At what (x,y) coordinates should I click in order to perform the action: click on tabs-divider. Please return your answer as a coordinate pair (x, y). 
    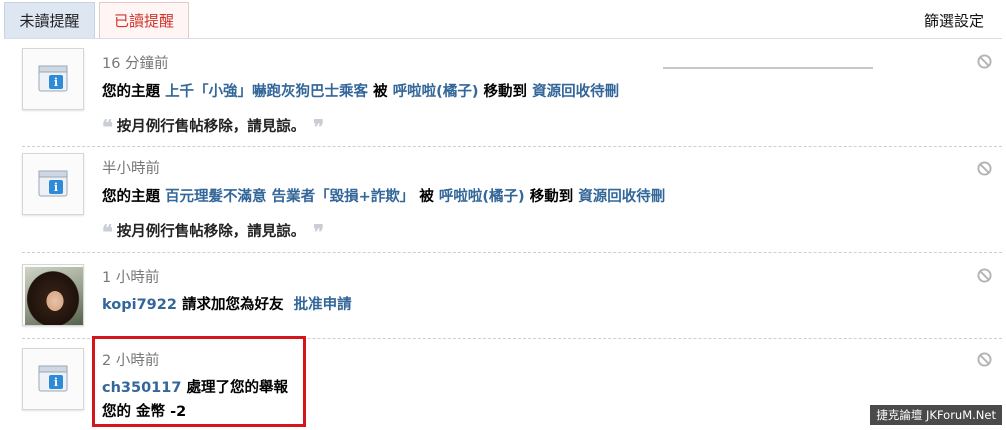
    Looking at the image, I should click on (503, 38).